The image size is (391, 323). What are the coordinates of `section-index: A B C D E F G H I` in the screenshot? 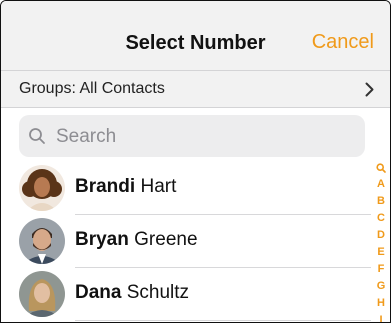 It's located at (381, 240).